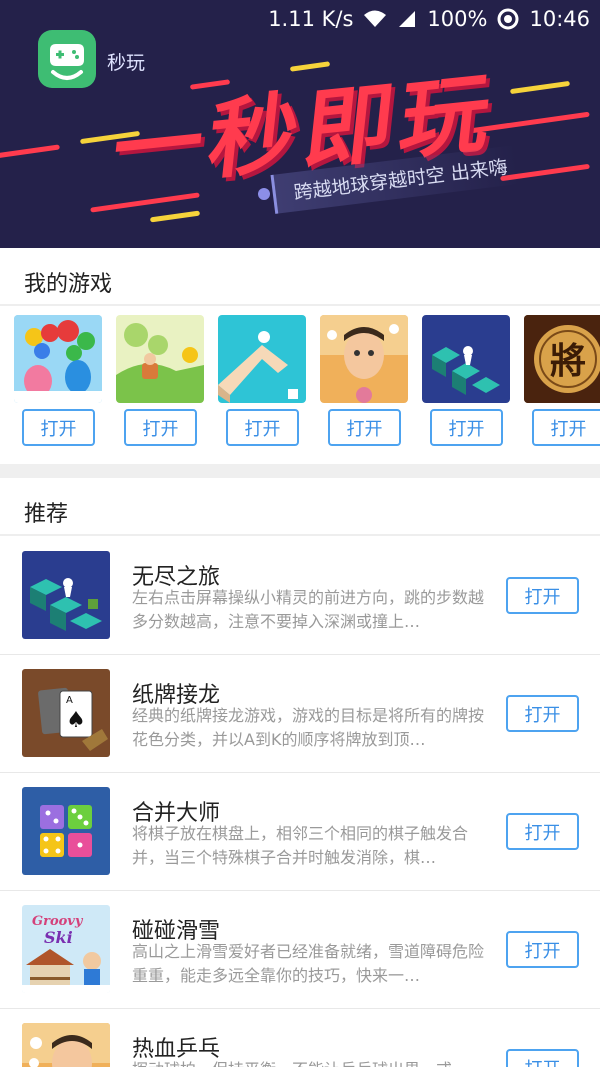  What do you see at coordinates (68, 284) in the screenshot?
I see `my-games-title: 我的游戏` at bounding box center [68, 284].